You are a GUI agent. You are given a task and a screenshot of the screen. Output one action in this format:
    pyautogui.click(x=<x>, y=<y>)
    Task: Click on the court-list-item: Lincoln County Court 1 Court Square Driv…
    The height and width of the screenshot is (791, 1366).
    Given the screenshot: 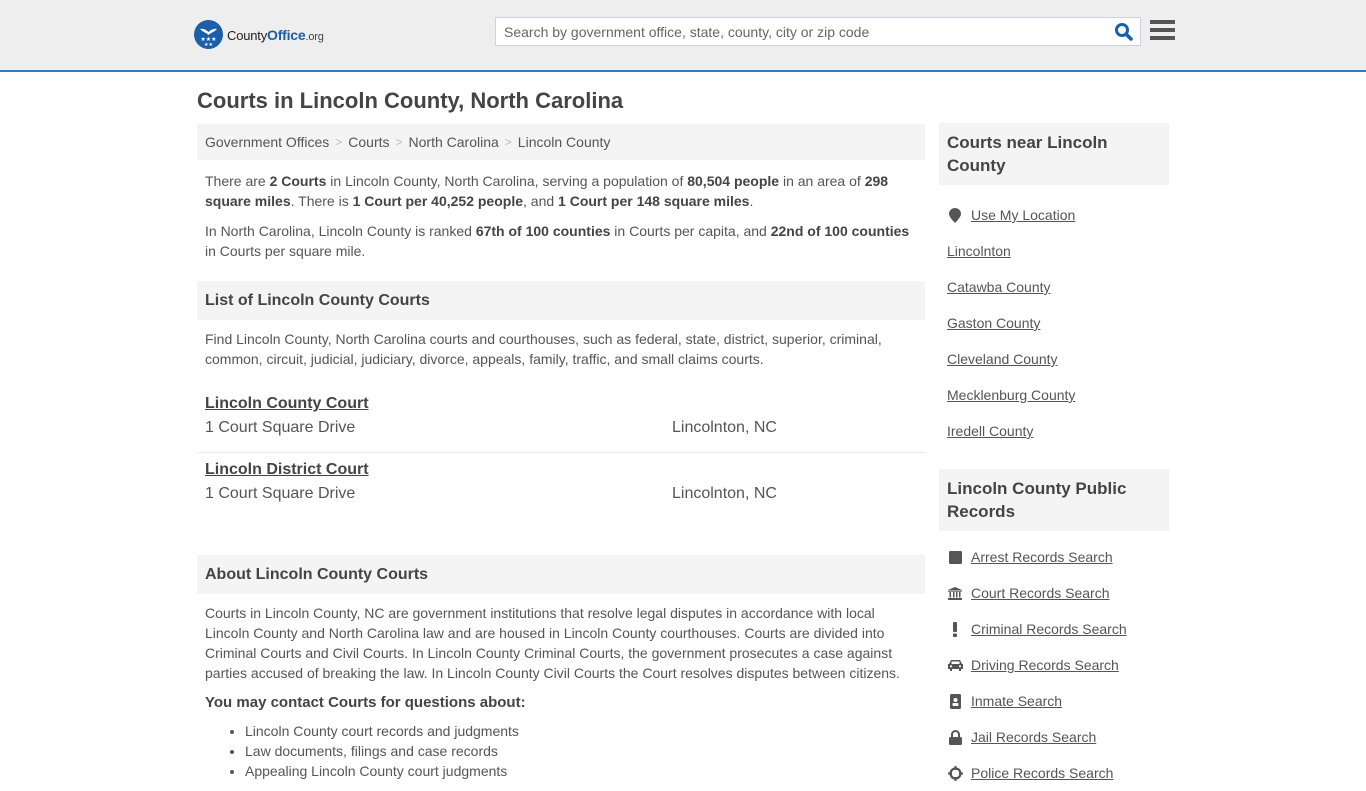 What is the action you would take?
    pyautogui.click(x=561, y=419)
    